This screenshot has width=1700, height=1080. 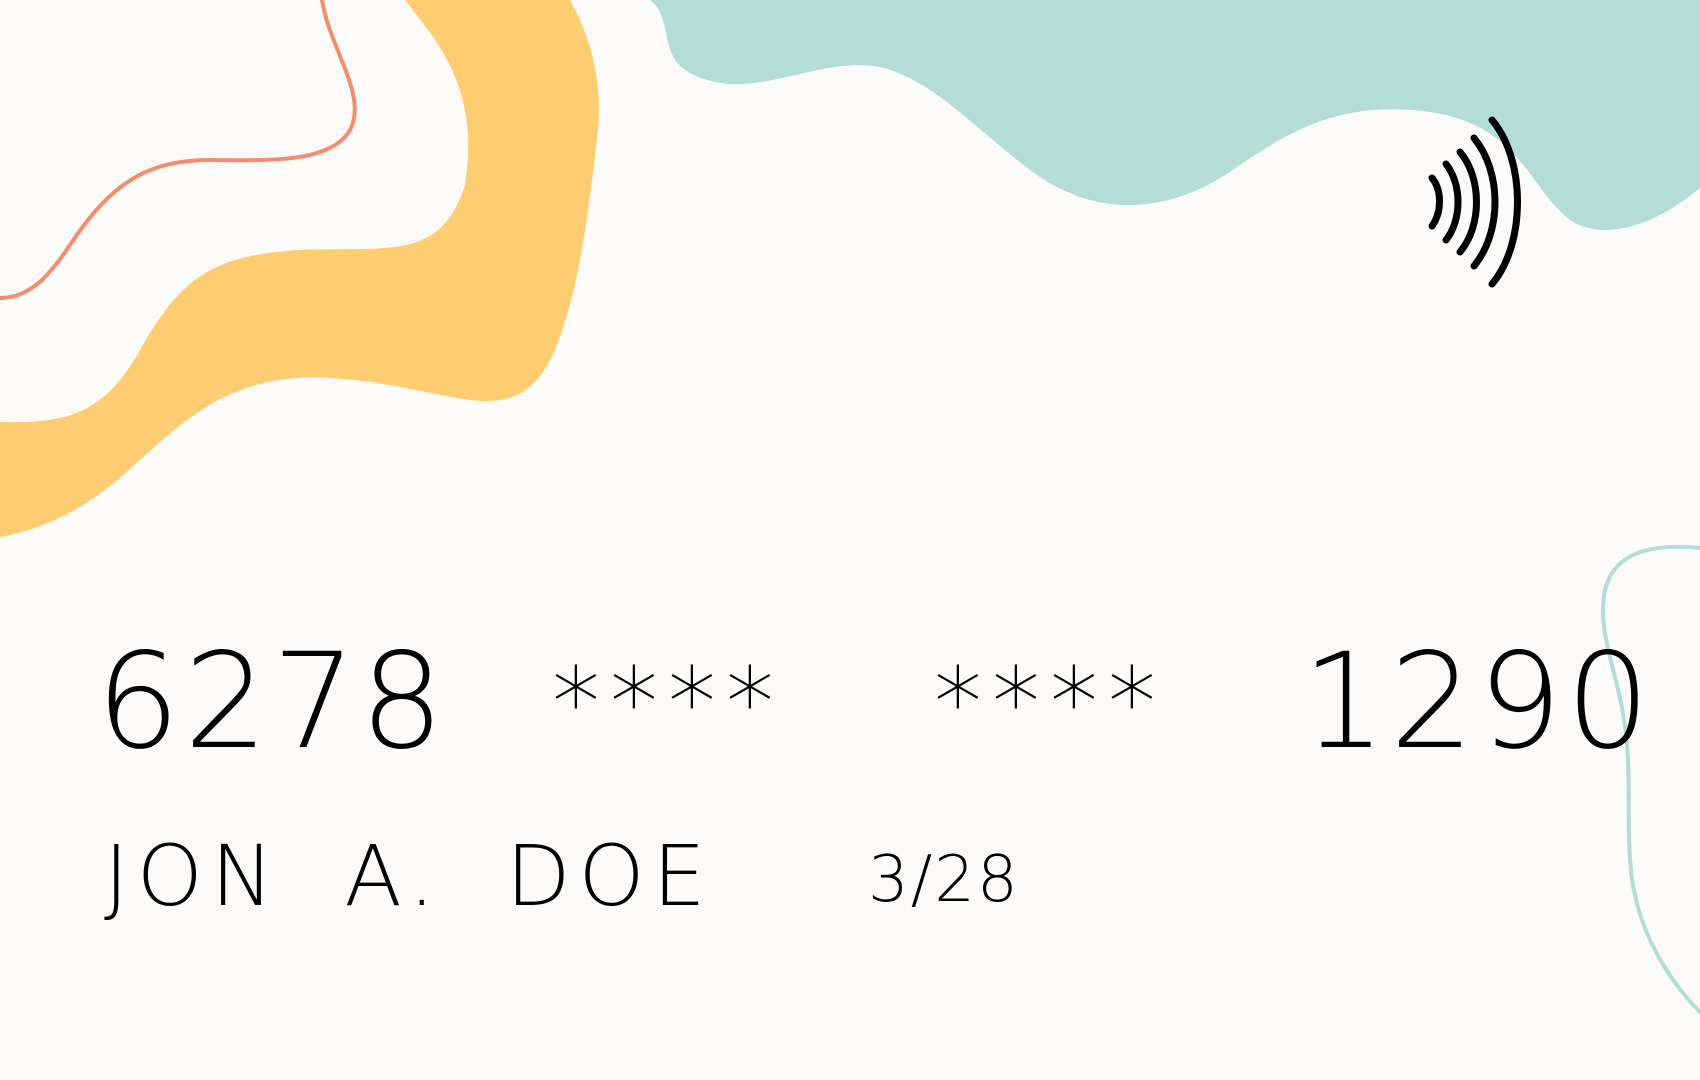 What do you see at coordinates (1650, 779) in the screenshot?
I see `teal-wave-line` at bounding box center [1650, 779].